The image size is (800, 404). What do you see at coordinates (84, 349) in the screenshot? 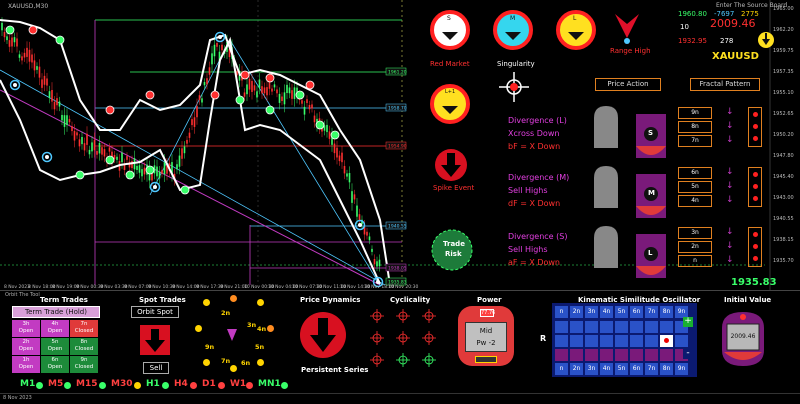
I see `term-cell-line2: Closed` at bounding box center [84, 349].